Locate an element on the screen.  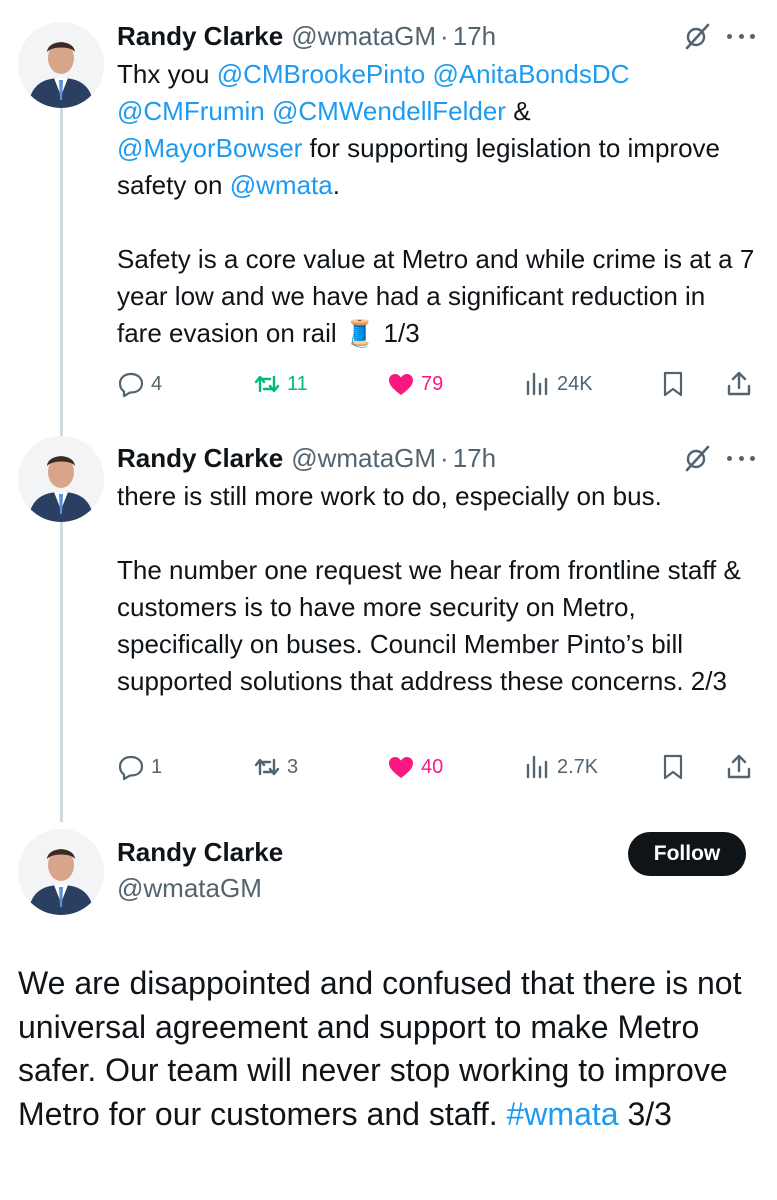
text-run: 1/3 is located at coordinates (398, 333).